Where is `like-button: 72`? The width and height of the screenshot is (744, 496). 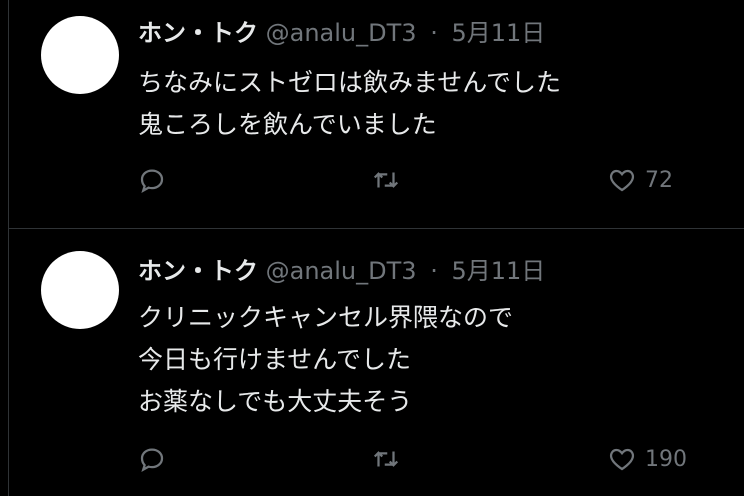 like-button: 72 is located at coordinates (640, 180).